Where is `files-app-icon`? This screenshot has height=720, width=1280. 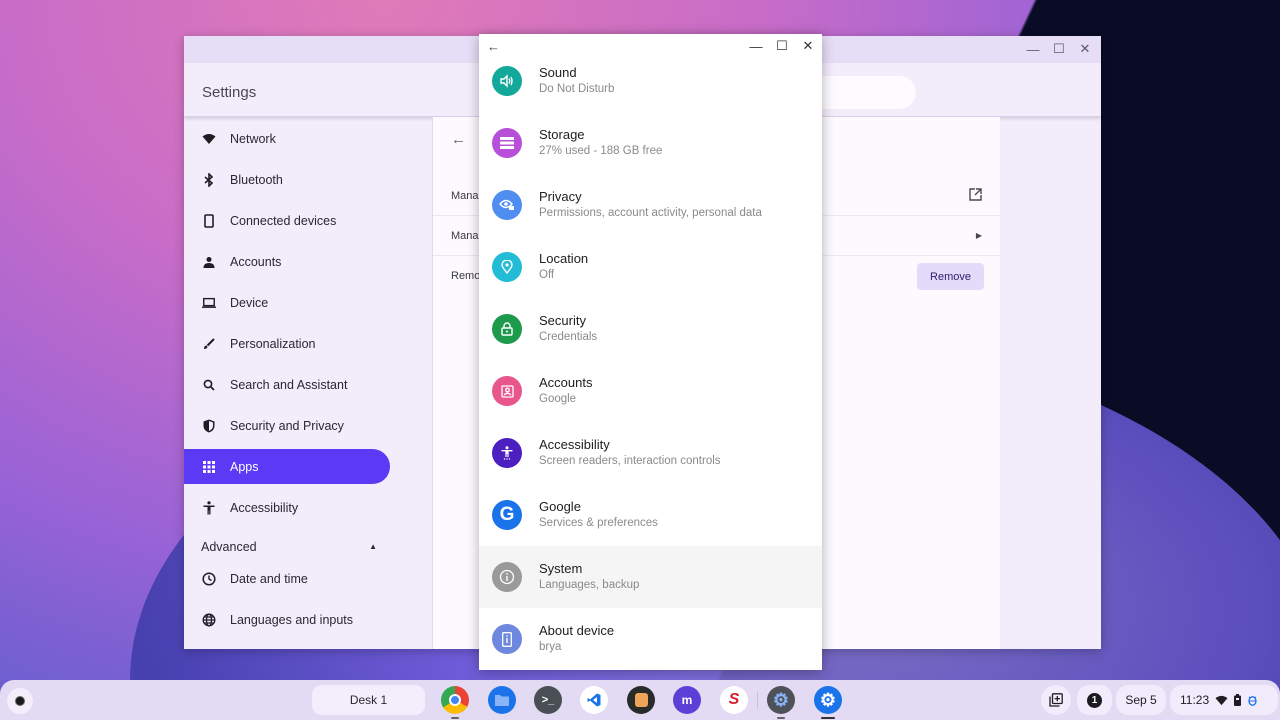 files-app-icon is located at coordinates (502, 700).